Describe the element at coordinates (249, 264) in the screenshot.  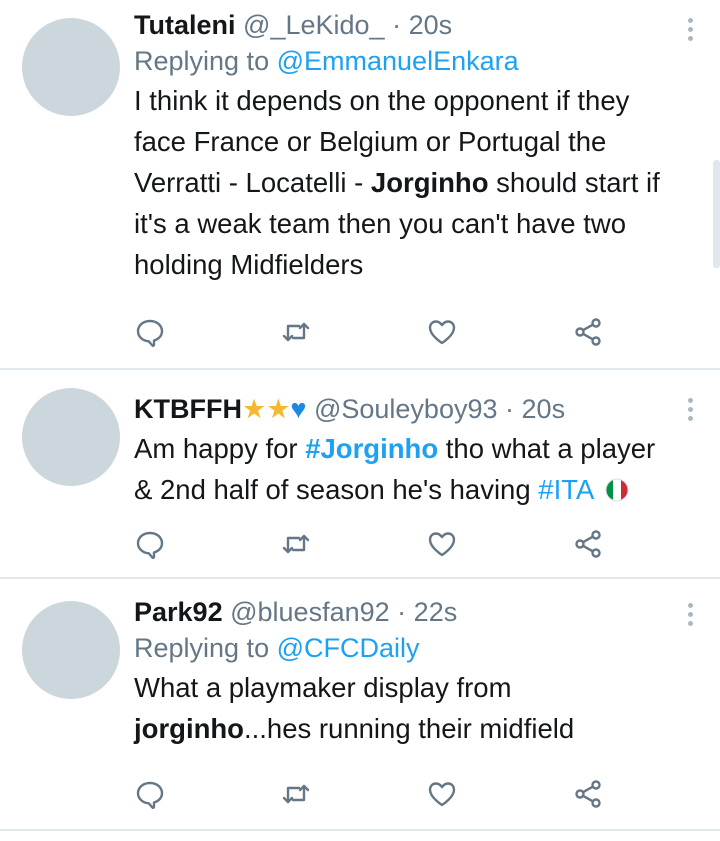
I see `text-line: holding Midfielders` at that location.